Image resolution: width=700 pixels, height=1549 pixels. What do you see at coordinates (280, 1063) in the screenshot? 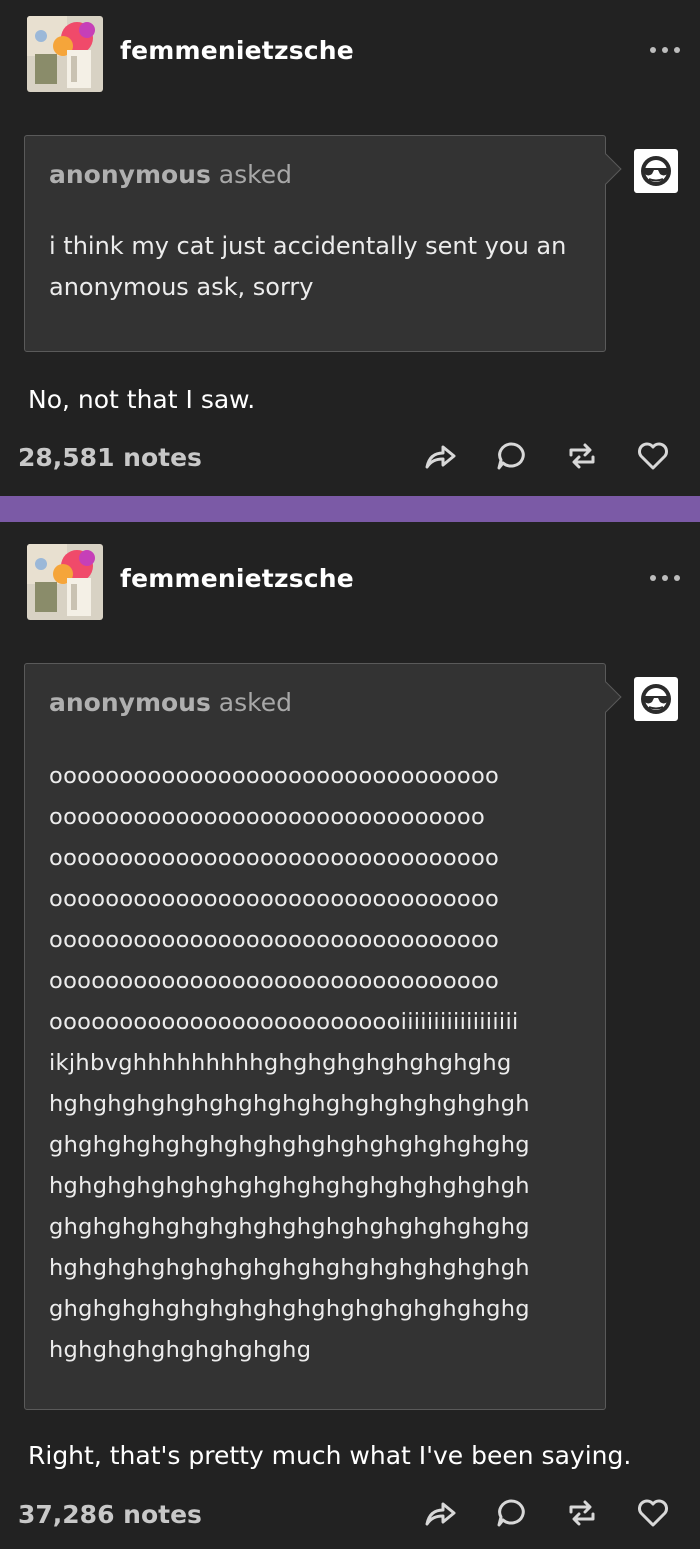
I see `question-line: ikjhbvghhhhhhhhhghghghghghghghghg` at bounding box center [280, 1063].